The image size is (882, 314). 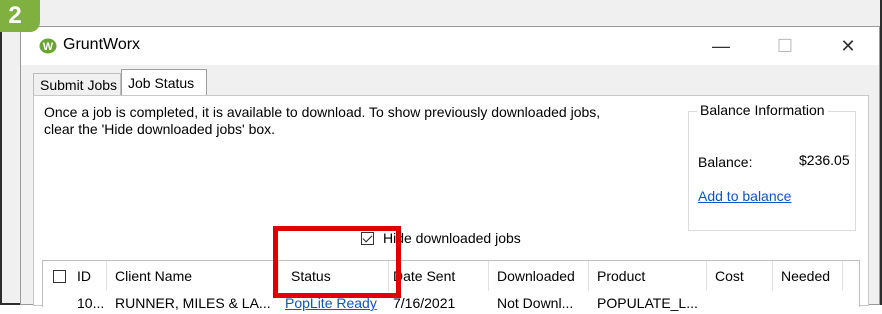 I want to click on balance-group-title: Balance Information, so click(x=762, y=110).